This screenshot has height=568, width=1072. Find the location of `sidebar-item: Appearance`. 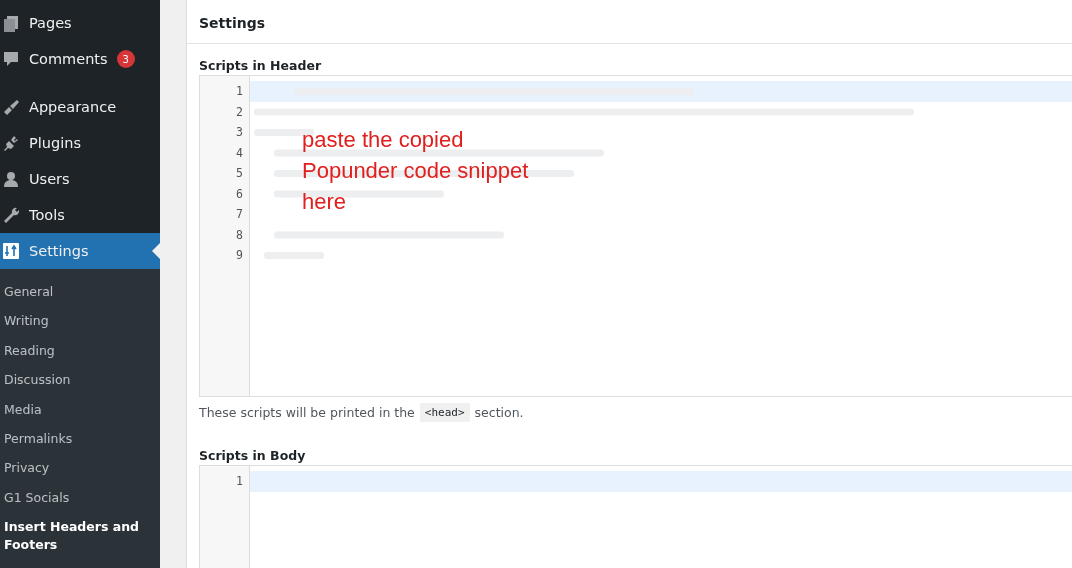

sidebar-item: Appearance is located at coordinates (80, 107).